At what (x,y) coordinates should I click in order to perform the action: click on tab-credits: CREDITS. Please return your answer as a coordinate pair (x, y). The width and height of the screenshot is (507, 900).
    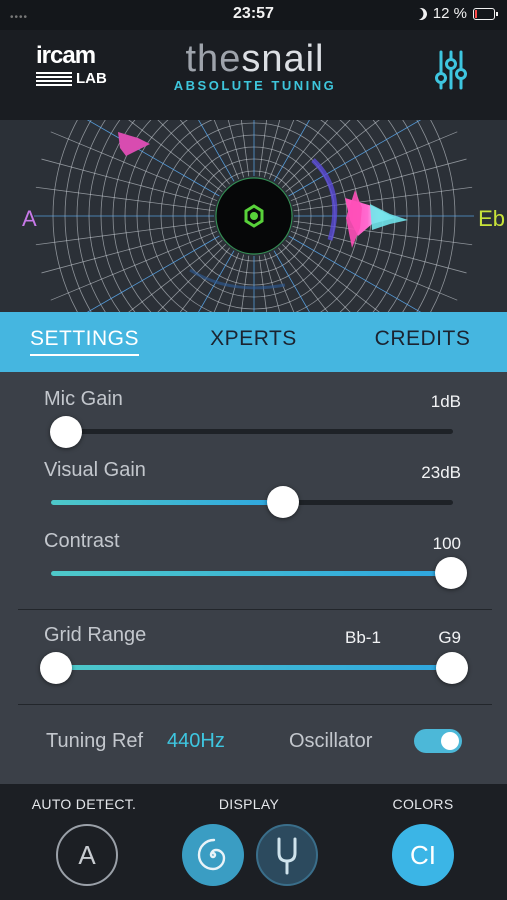
    Looking at the image, I should click on (422, 342).